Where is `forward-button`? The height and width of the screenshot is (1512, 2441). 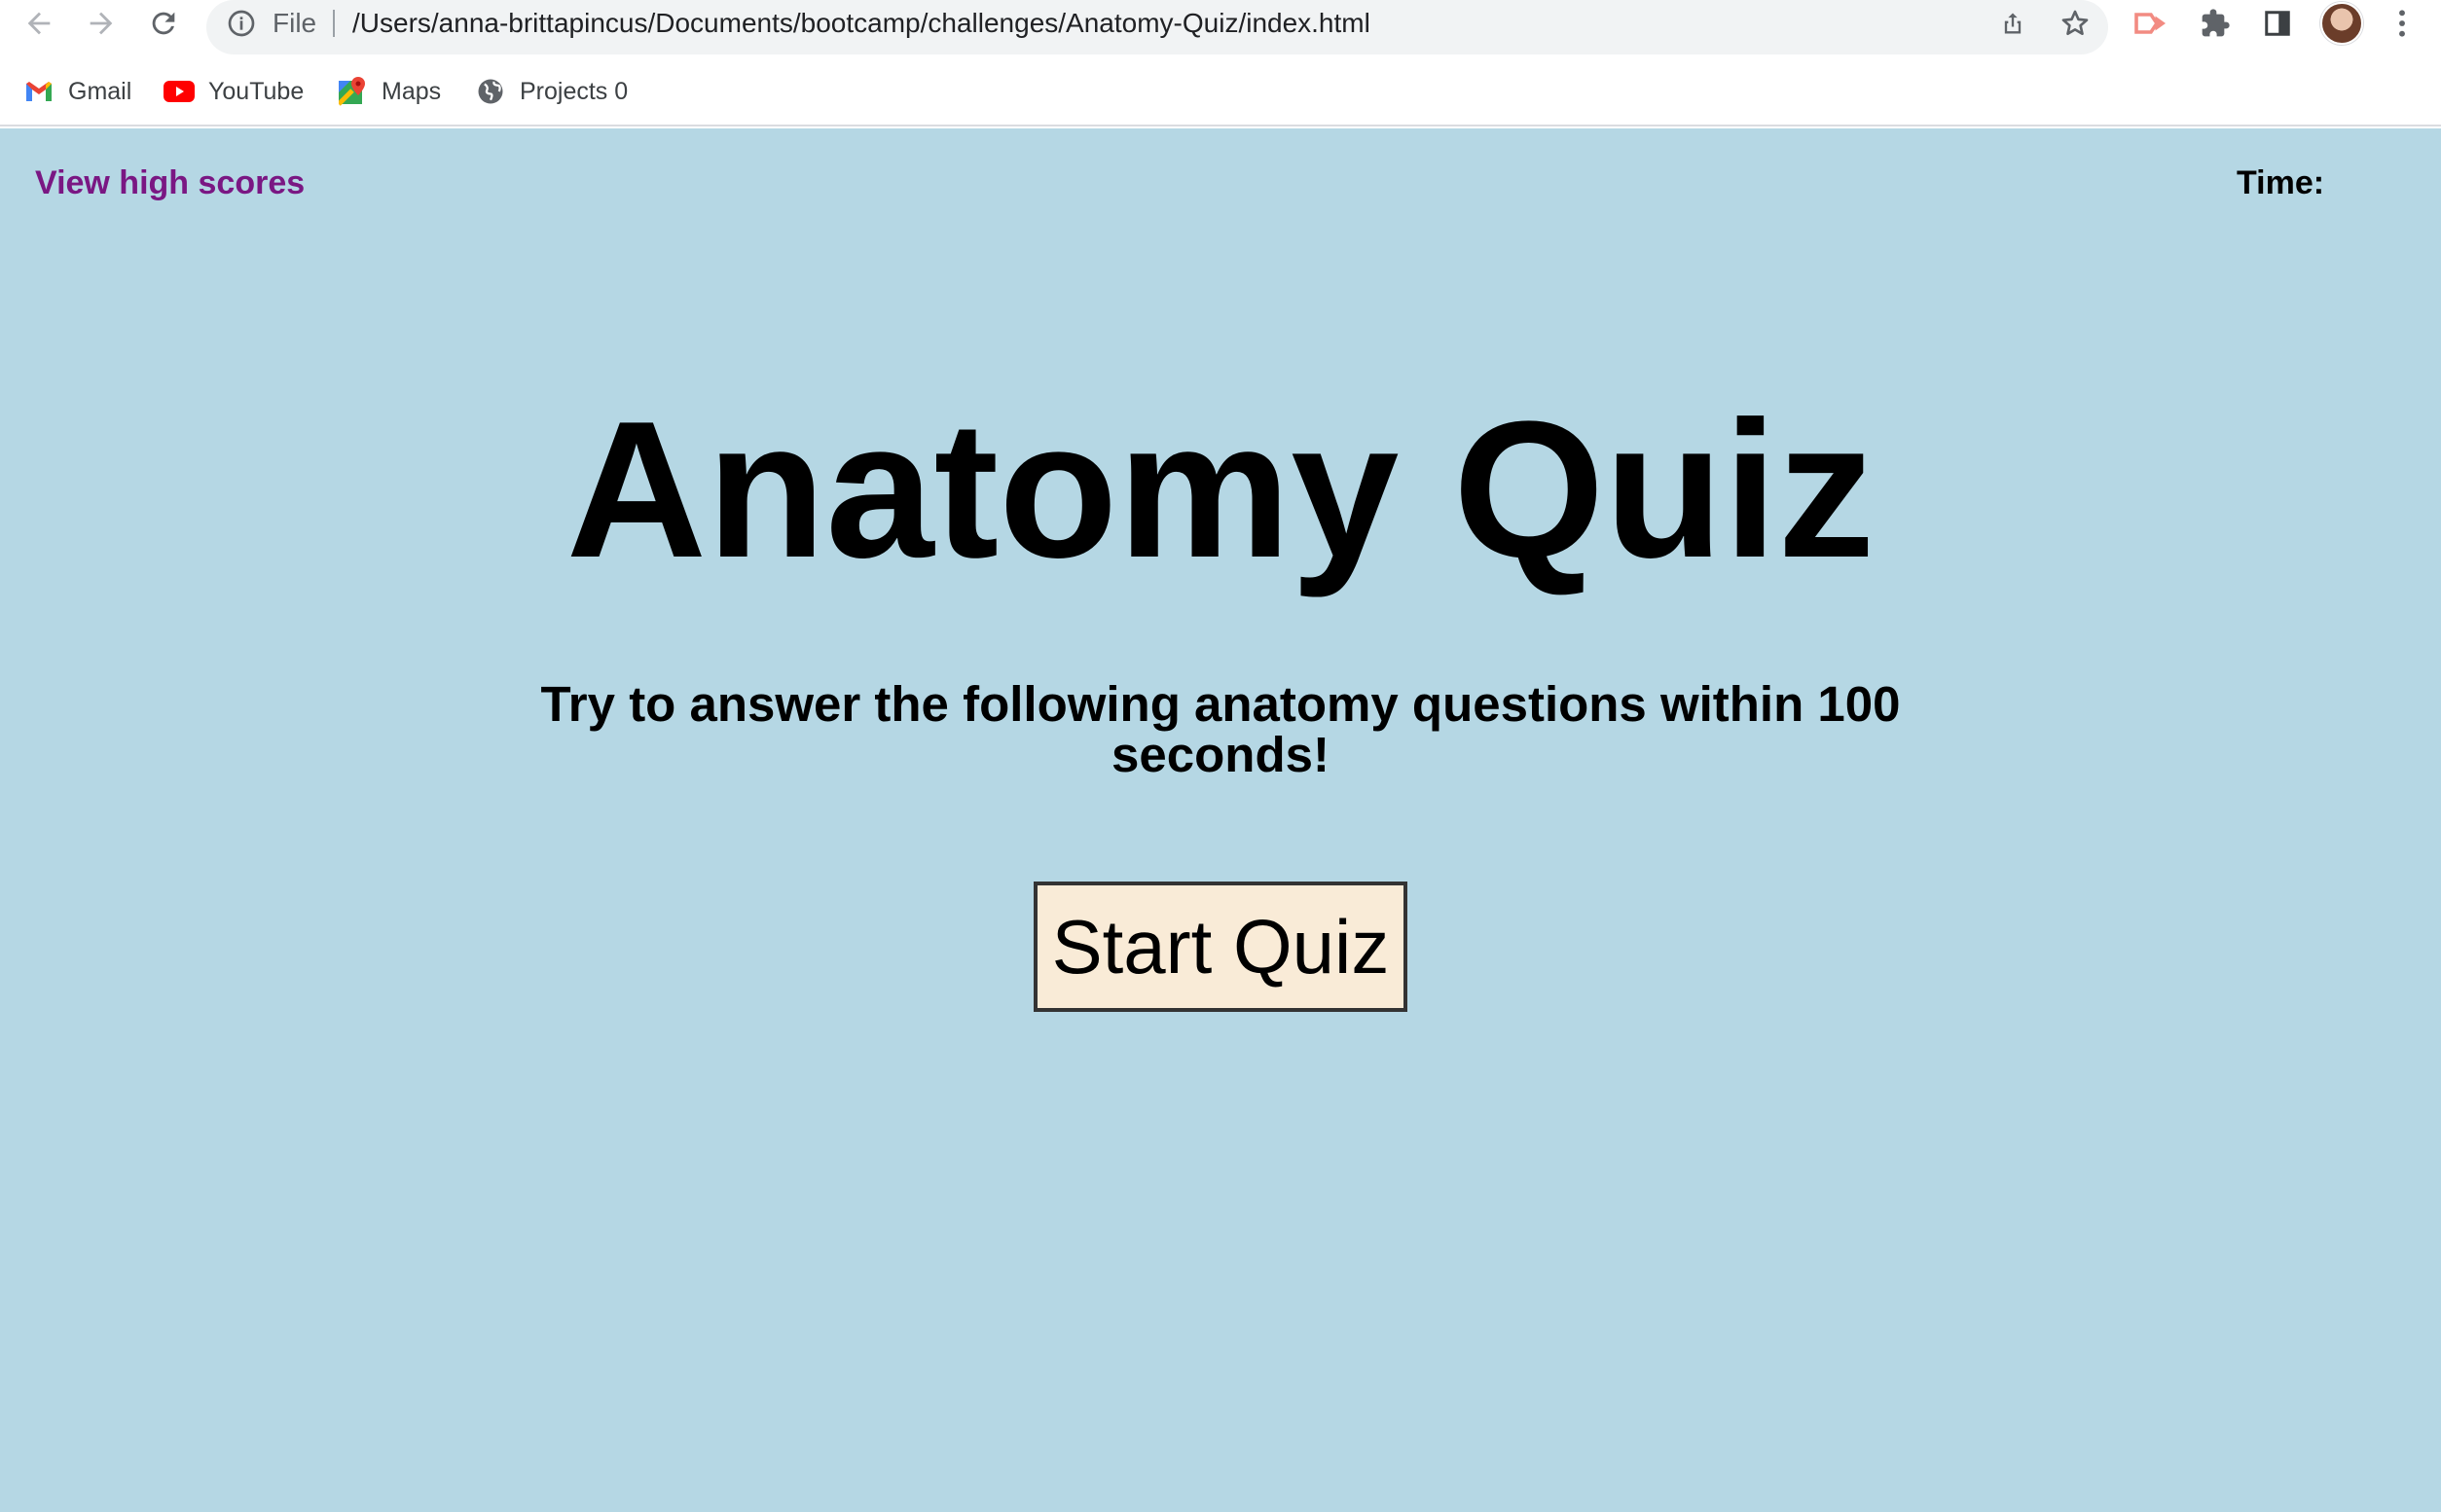 forward-button is located at coordinates (101, 23).